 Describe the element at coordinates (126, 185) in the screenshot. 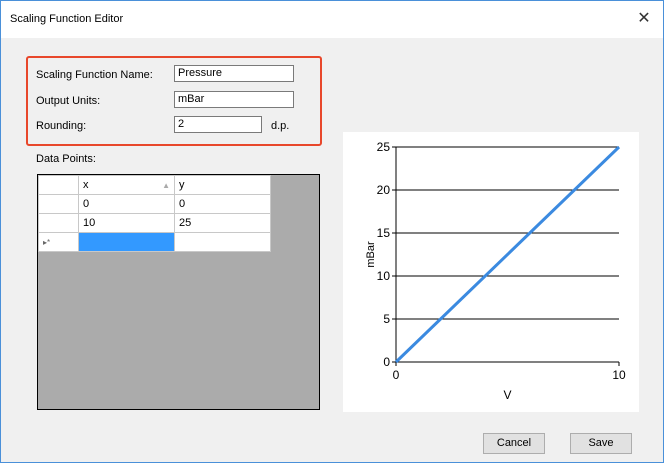

I see `column-header-x: x ▲` at that location.